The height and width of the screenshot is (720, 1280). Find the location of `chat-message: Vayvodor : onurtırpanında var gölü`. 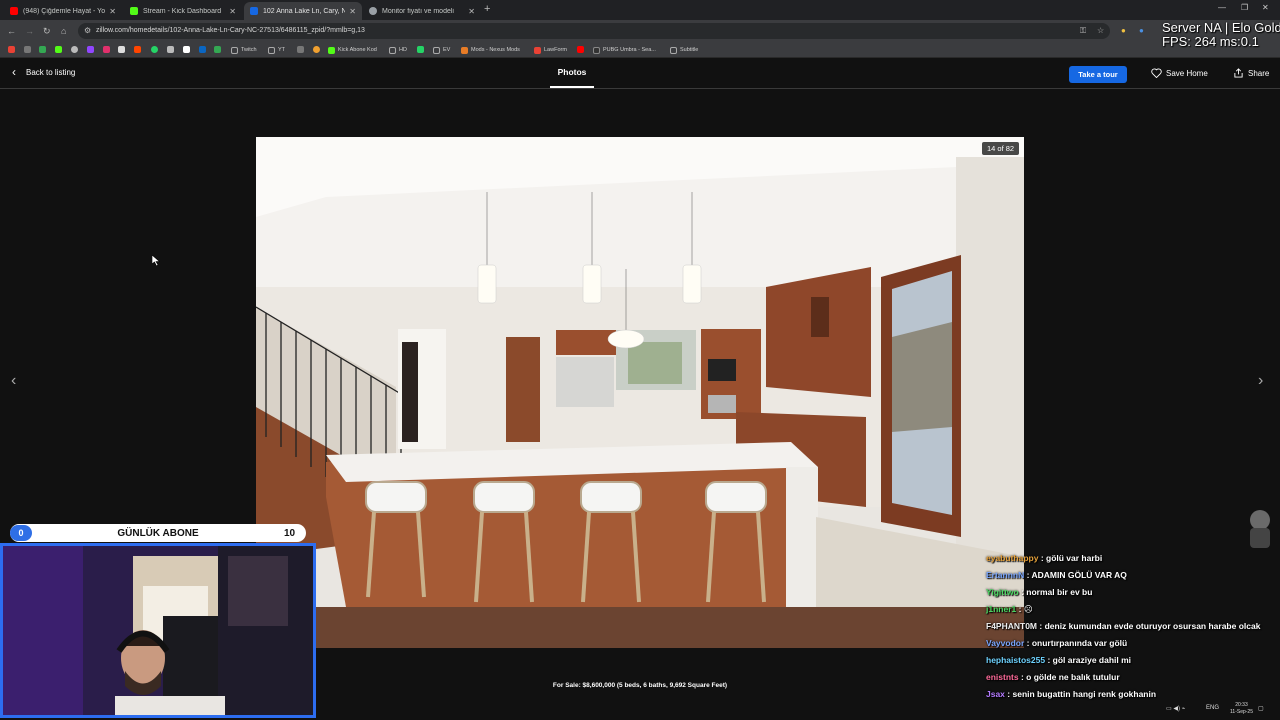

chat-message: Vayvodor : onurtırpanında var gölü is located at coordinates (1133, 643).